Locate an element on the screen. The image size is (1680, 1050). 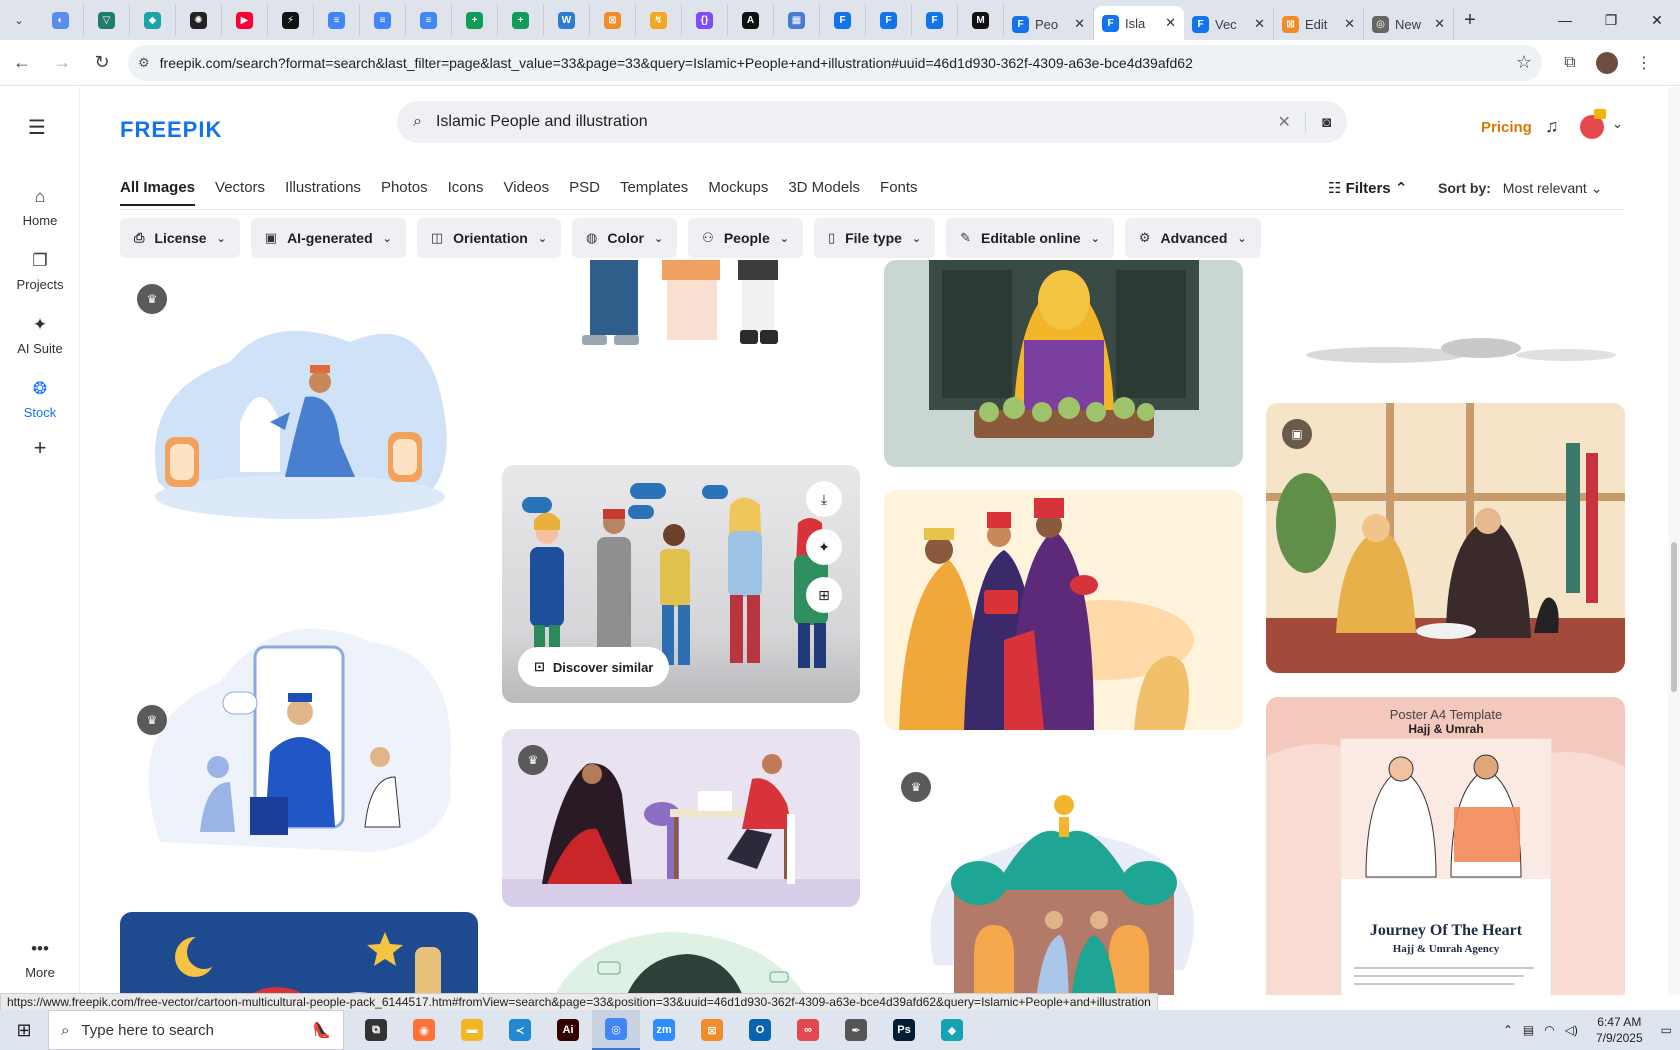
image-card-clouds is located at coordinates (1445, 312).